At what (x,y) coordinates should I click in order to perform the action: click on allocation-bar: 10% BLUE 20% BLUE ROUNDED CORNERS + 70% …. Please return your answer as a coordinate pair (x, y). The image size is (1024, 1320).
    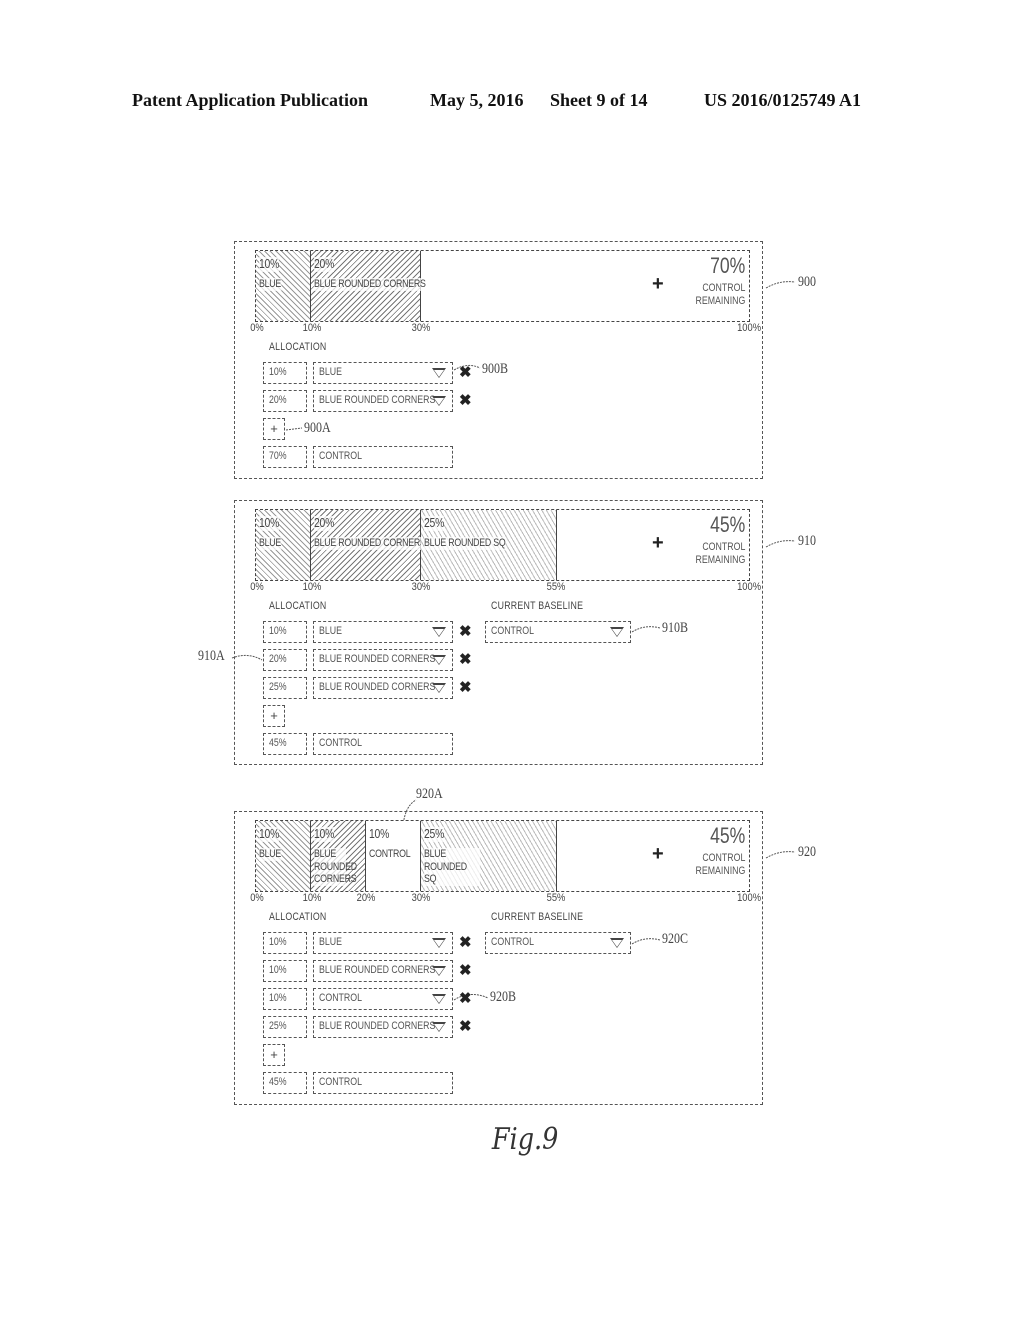
    Looking at the image, I should click on (502, 286).